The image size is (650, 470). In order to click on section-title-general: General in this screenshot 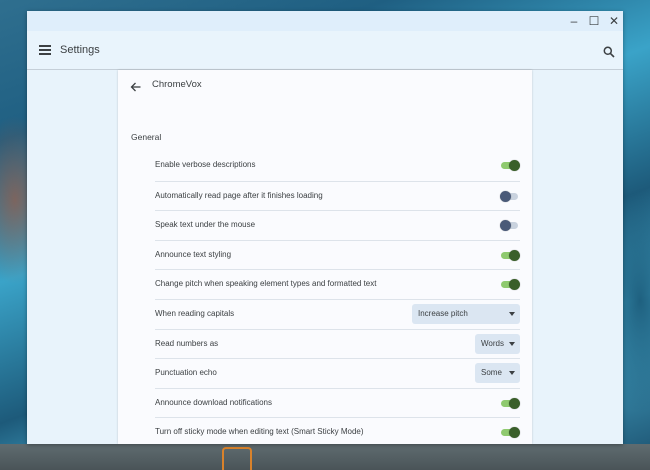, I will do `click(146, 137)`.